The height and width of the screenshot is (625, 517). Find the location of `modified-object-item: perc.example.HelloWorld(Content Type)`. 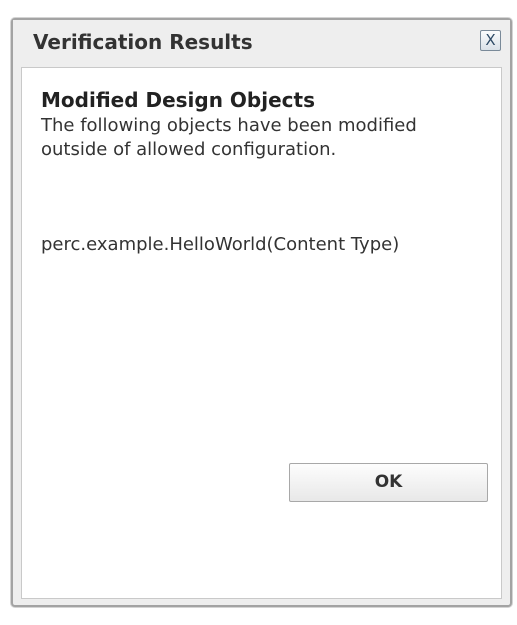

modified-object-item: perc.example.HelloWorld(Content Type) is located at coordinates (220, 244).